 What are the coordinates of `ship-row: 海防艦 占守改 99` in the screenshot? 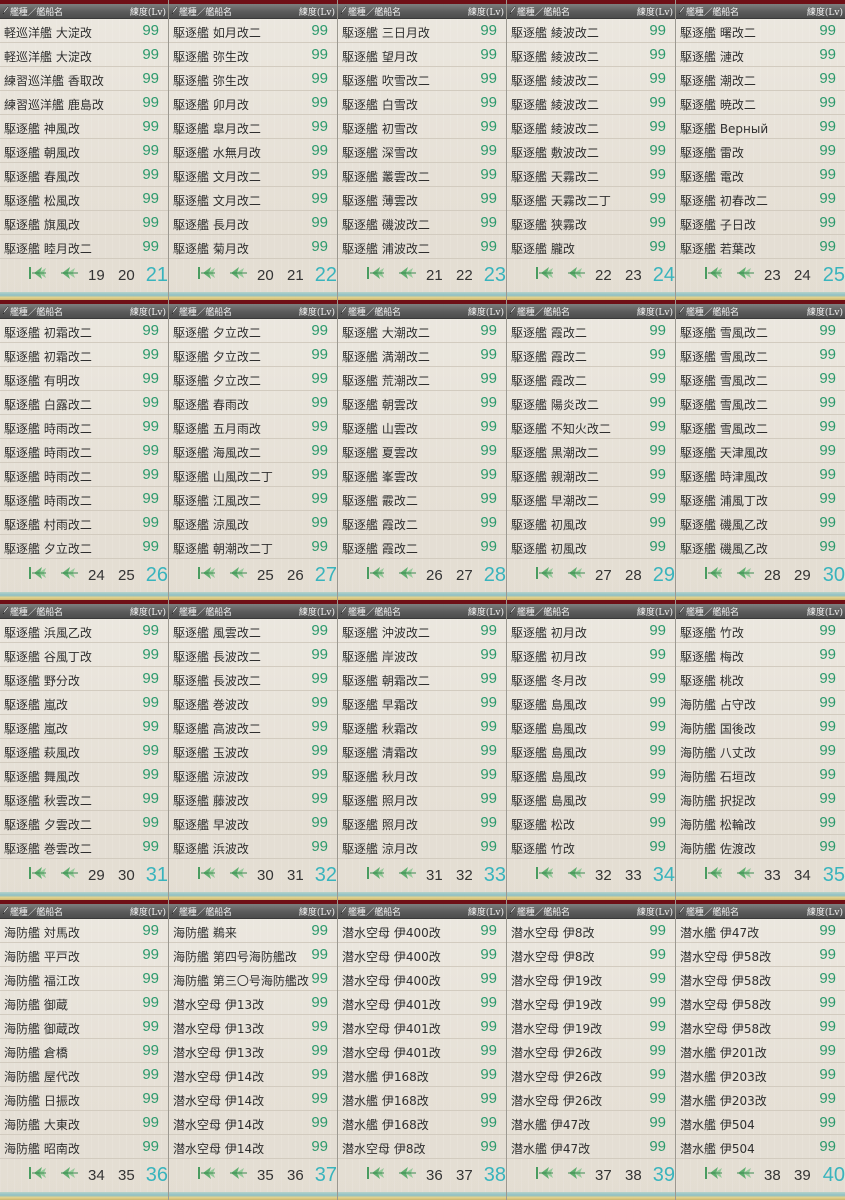 It's located at (760, 703).